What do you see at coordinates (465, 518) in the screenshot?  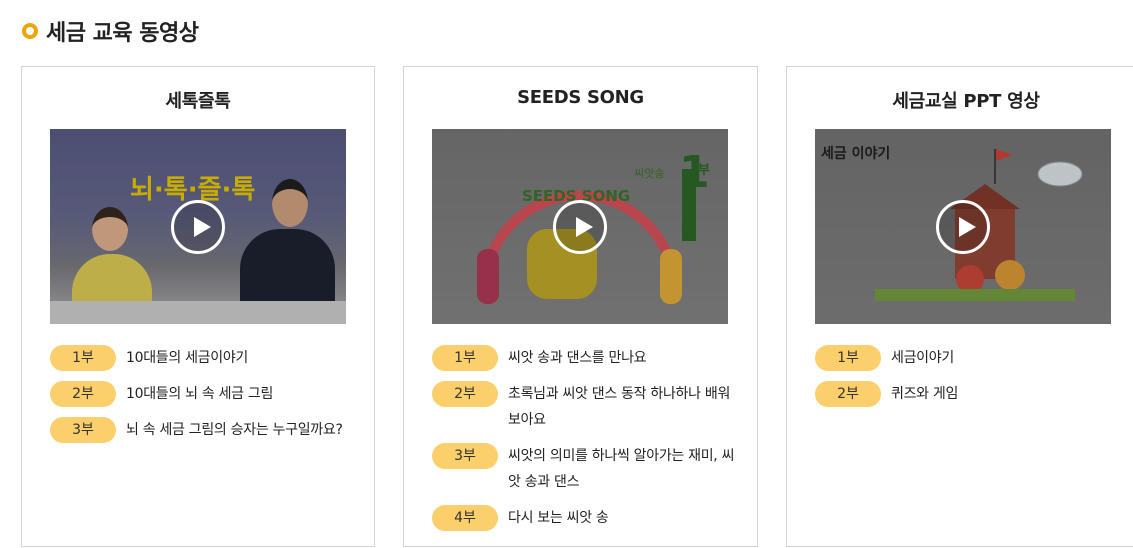 I see `episode-badge: 4부` at bounding box center [465, 518].